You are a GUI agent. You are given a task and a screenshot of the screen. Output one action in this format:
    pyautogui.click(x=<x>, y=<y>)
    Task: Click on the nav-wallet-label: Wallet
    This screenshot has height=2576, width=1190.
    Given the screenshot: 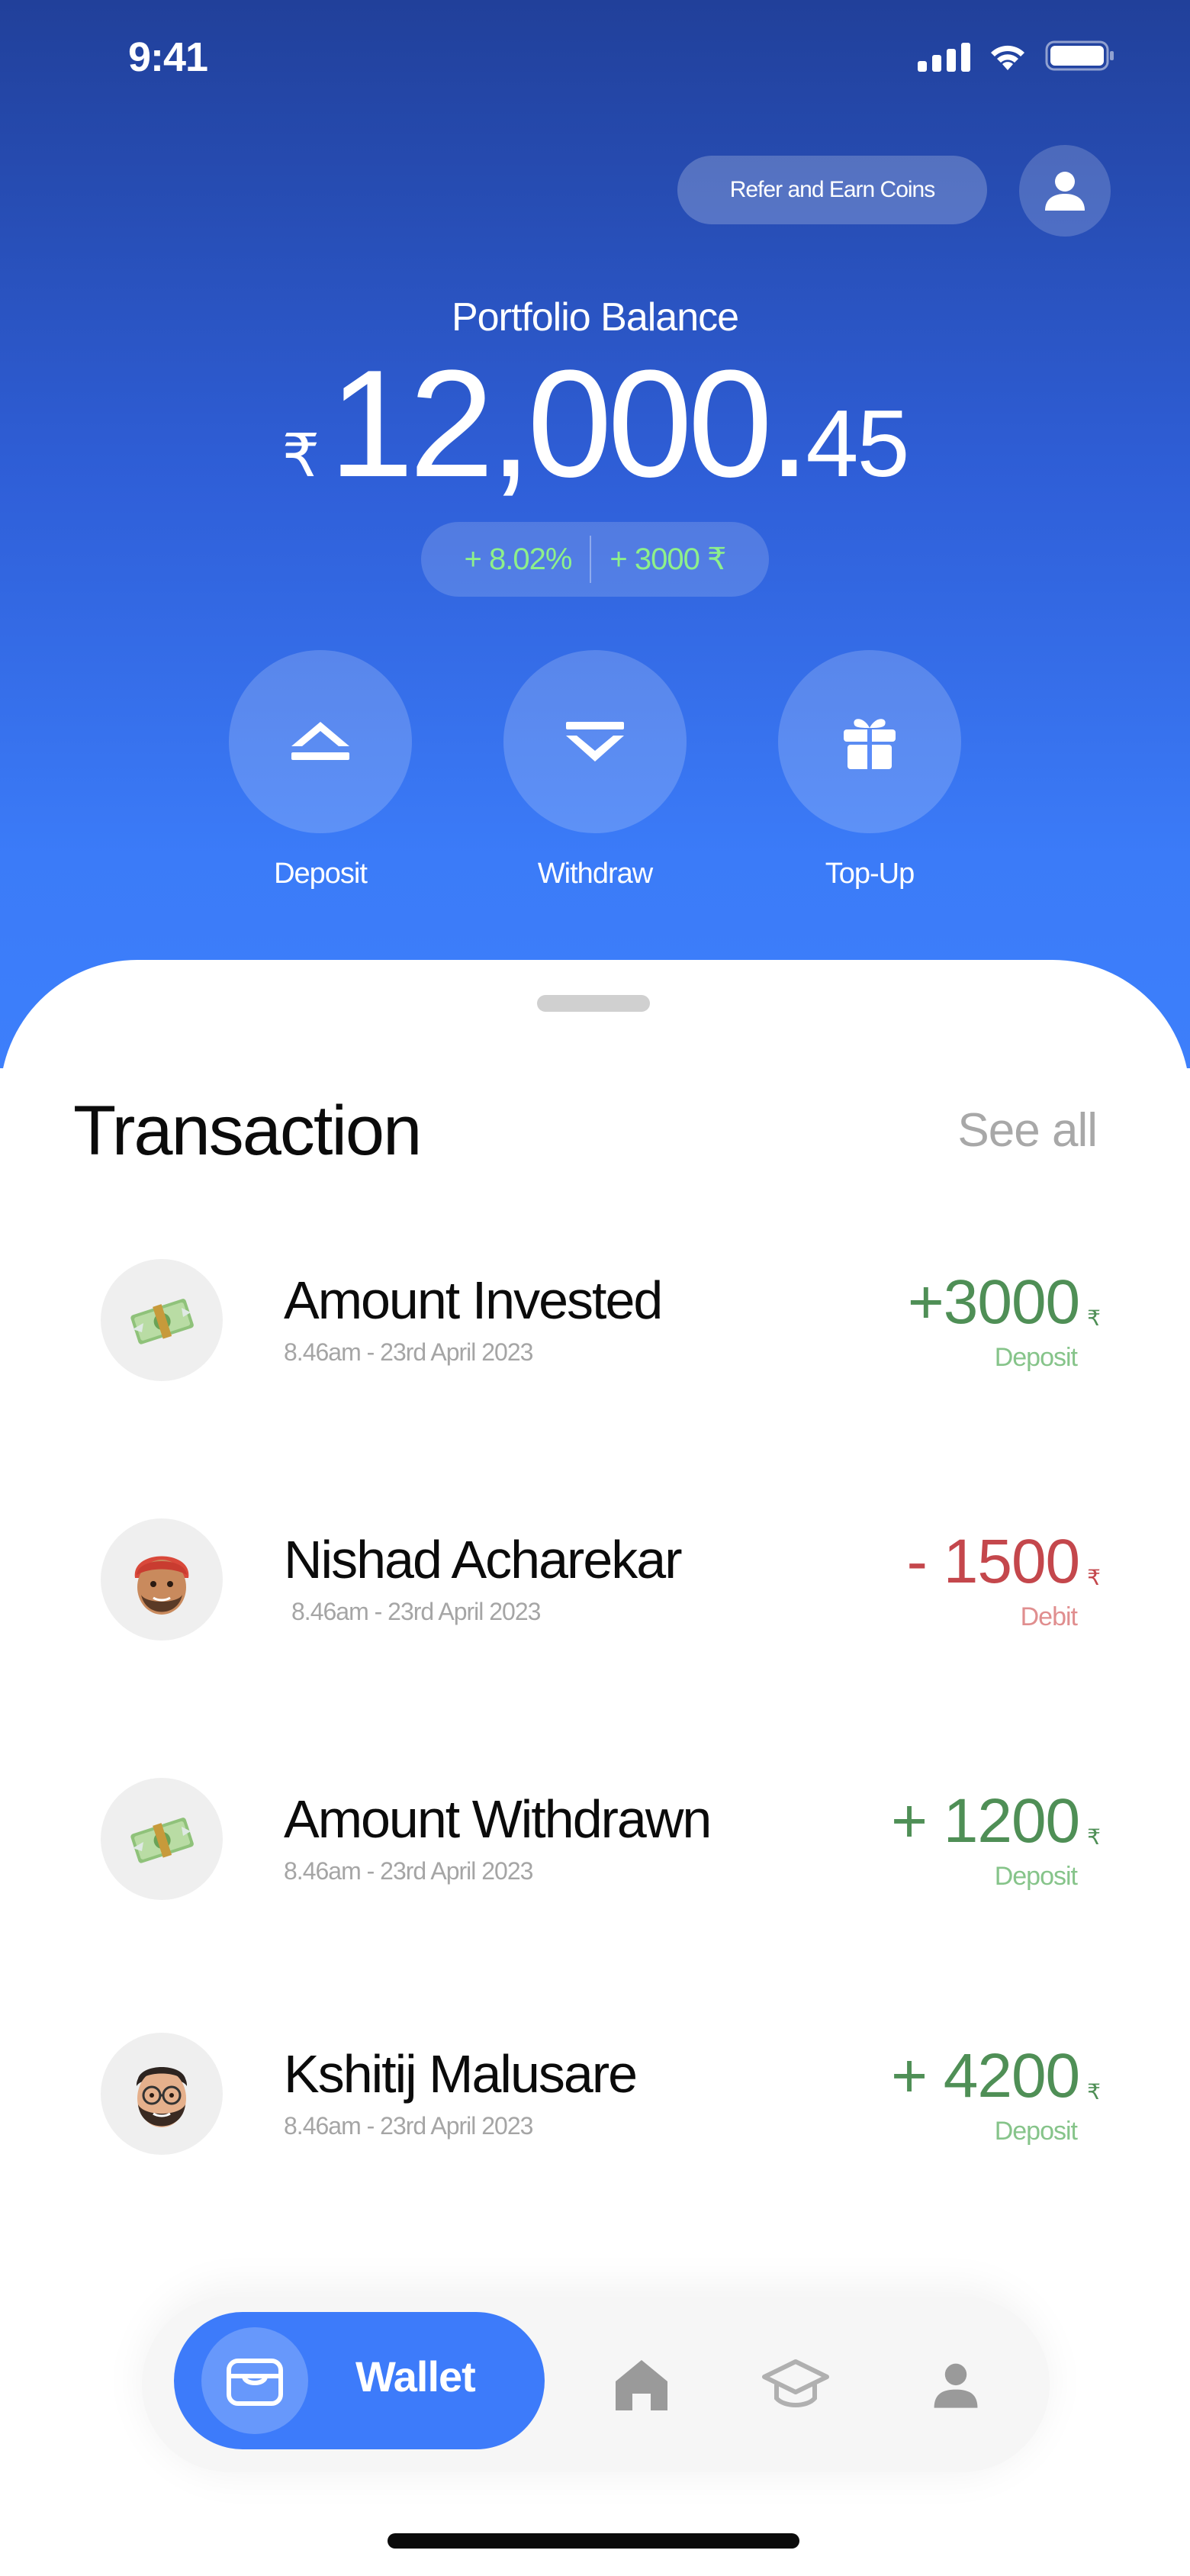 What is the action you would take?
    pyautogui.click(x=415, y=2376)
    